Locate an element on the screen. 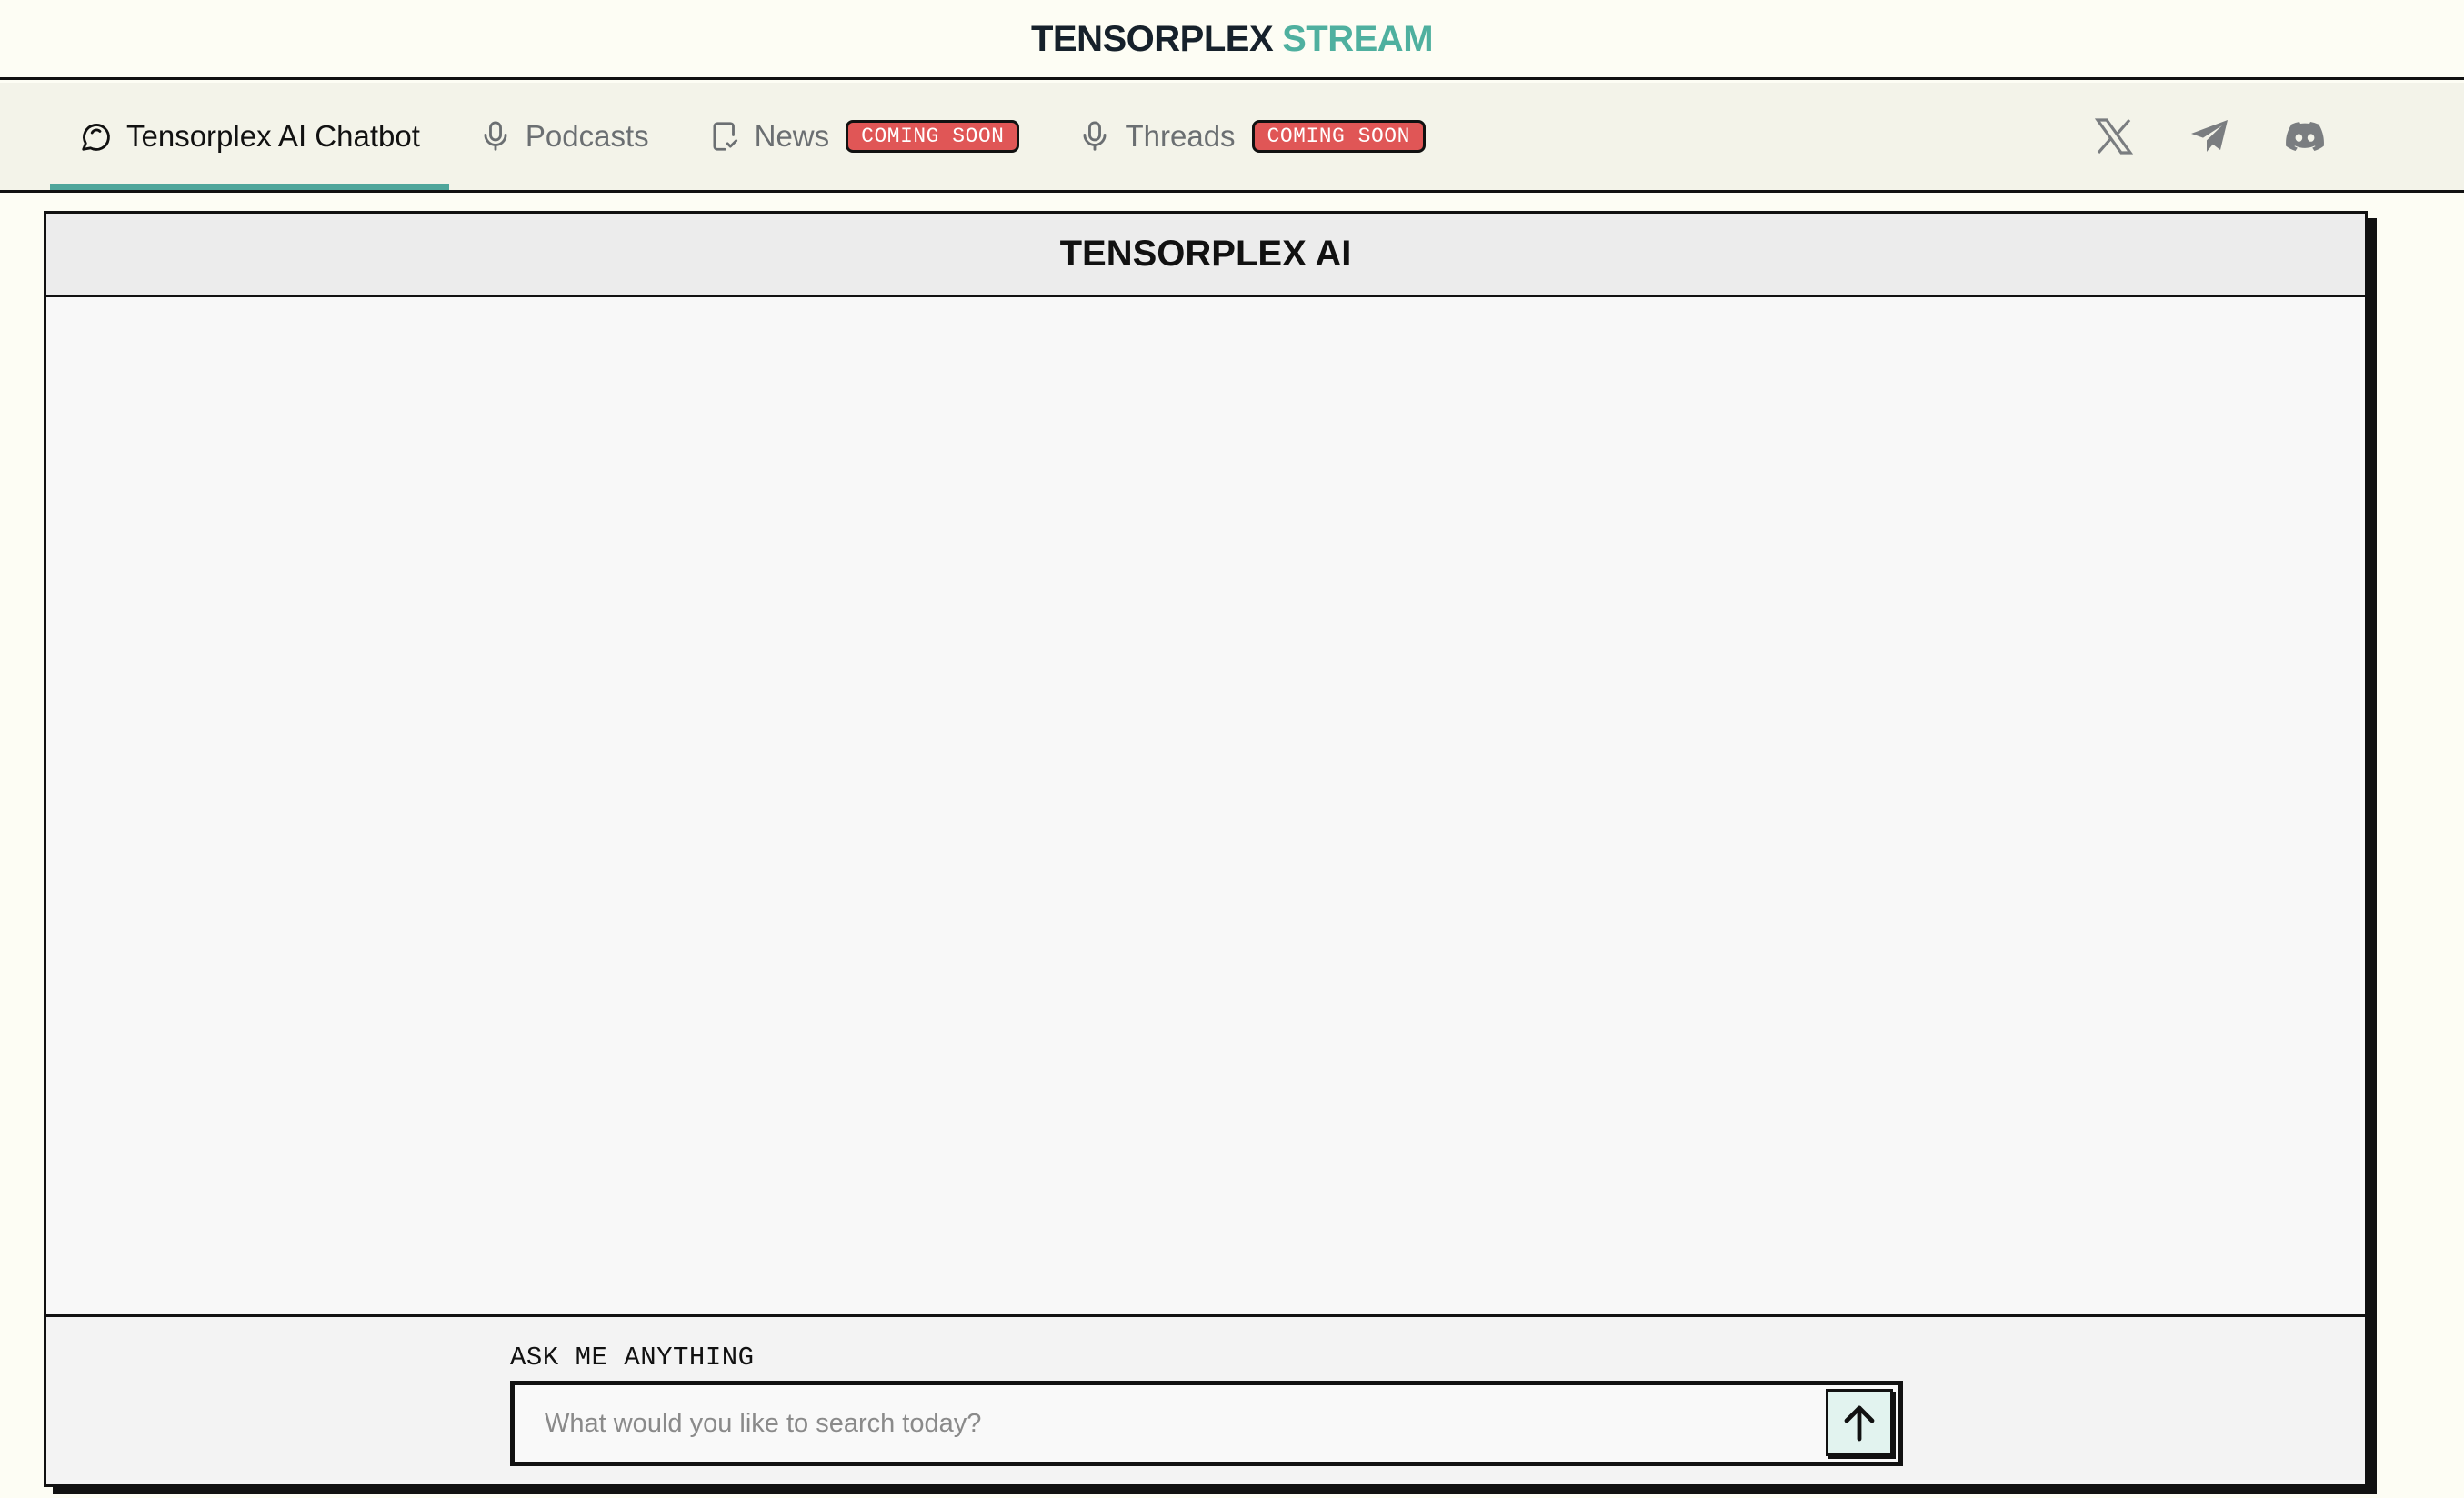 This screenshot has width=2464, height=1498. document-icon is located at coordinates (725, 136).